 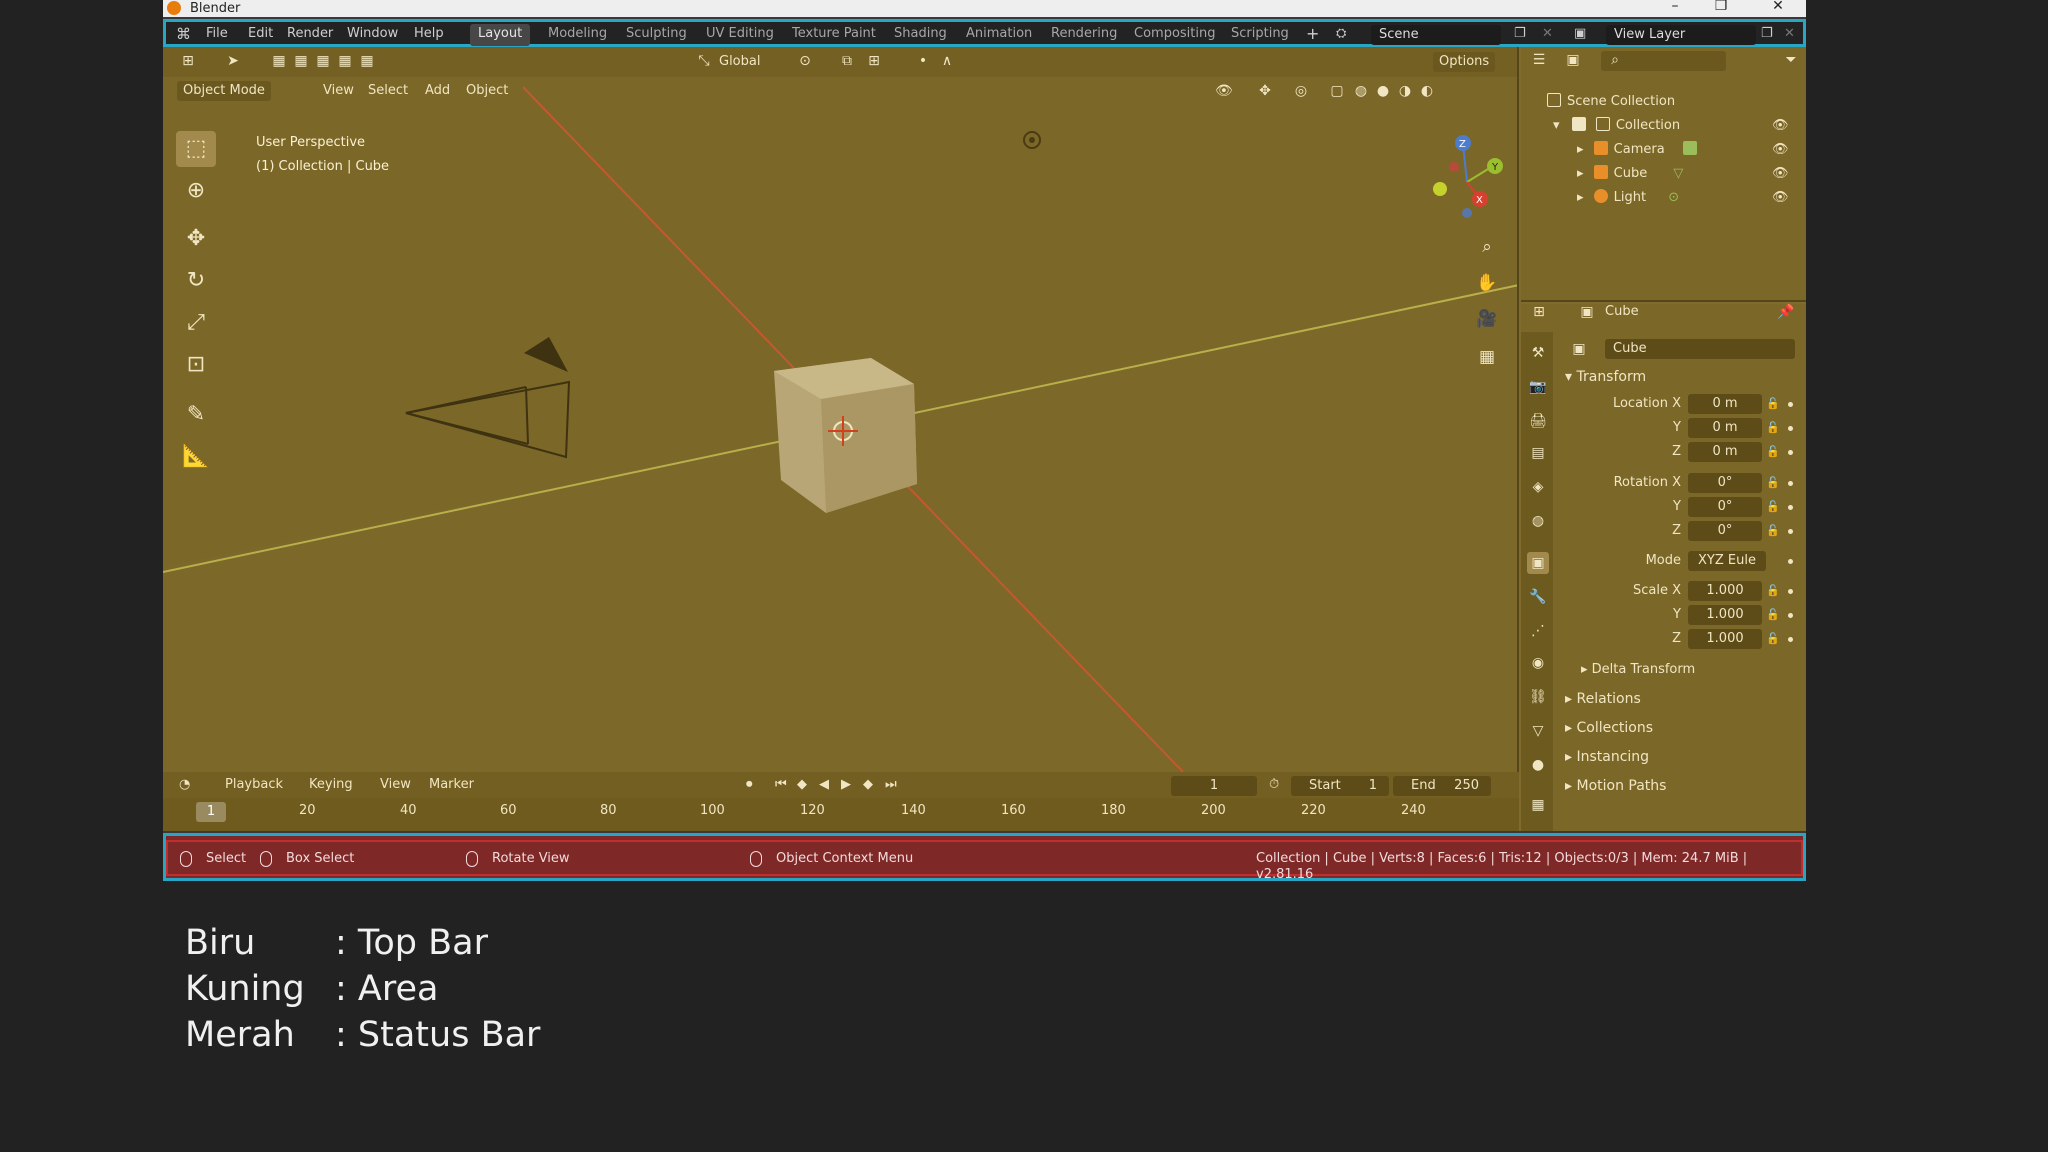 What do you see at coordinates (1773, 507) in the screenshot?
I see `lock-rotation-y-icon: 🔓` at bounding box center [1773, 507].